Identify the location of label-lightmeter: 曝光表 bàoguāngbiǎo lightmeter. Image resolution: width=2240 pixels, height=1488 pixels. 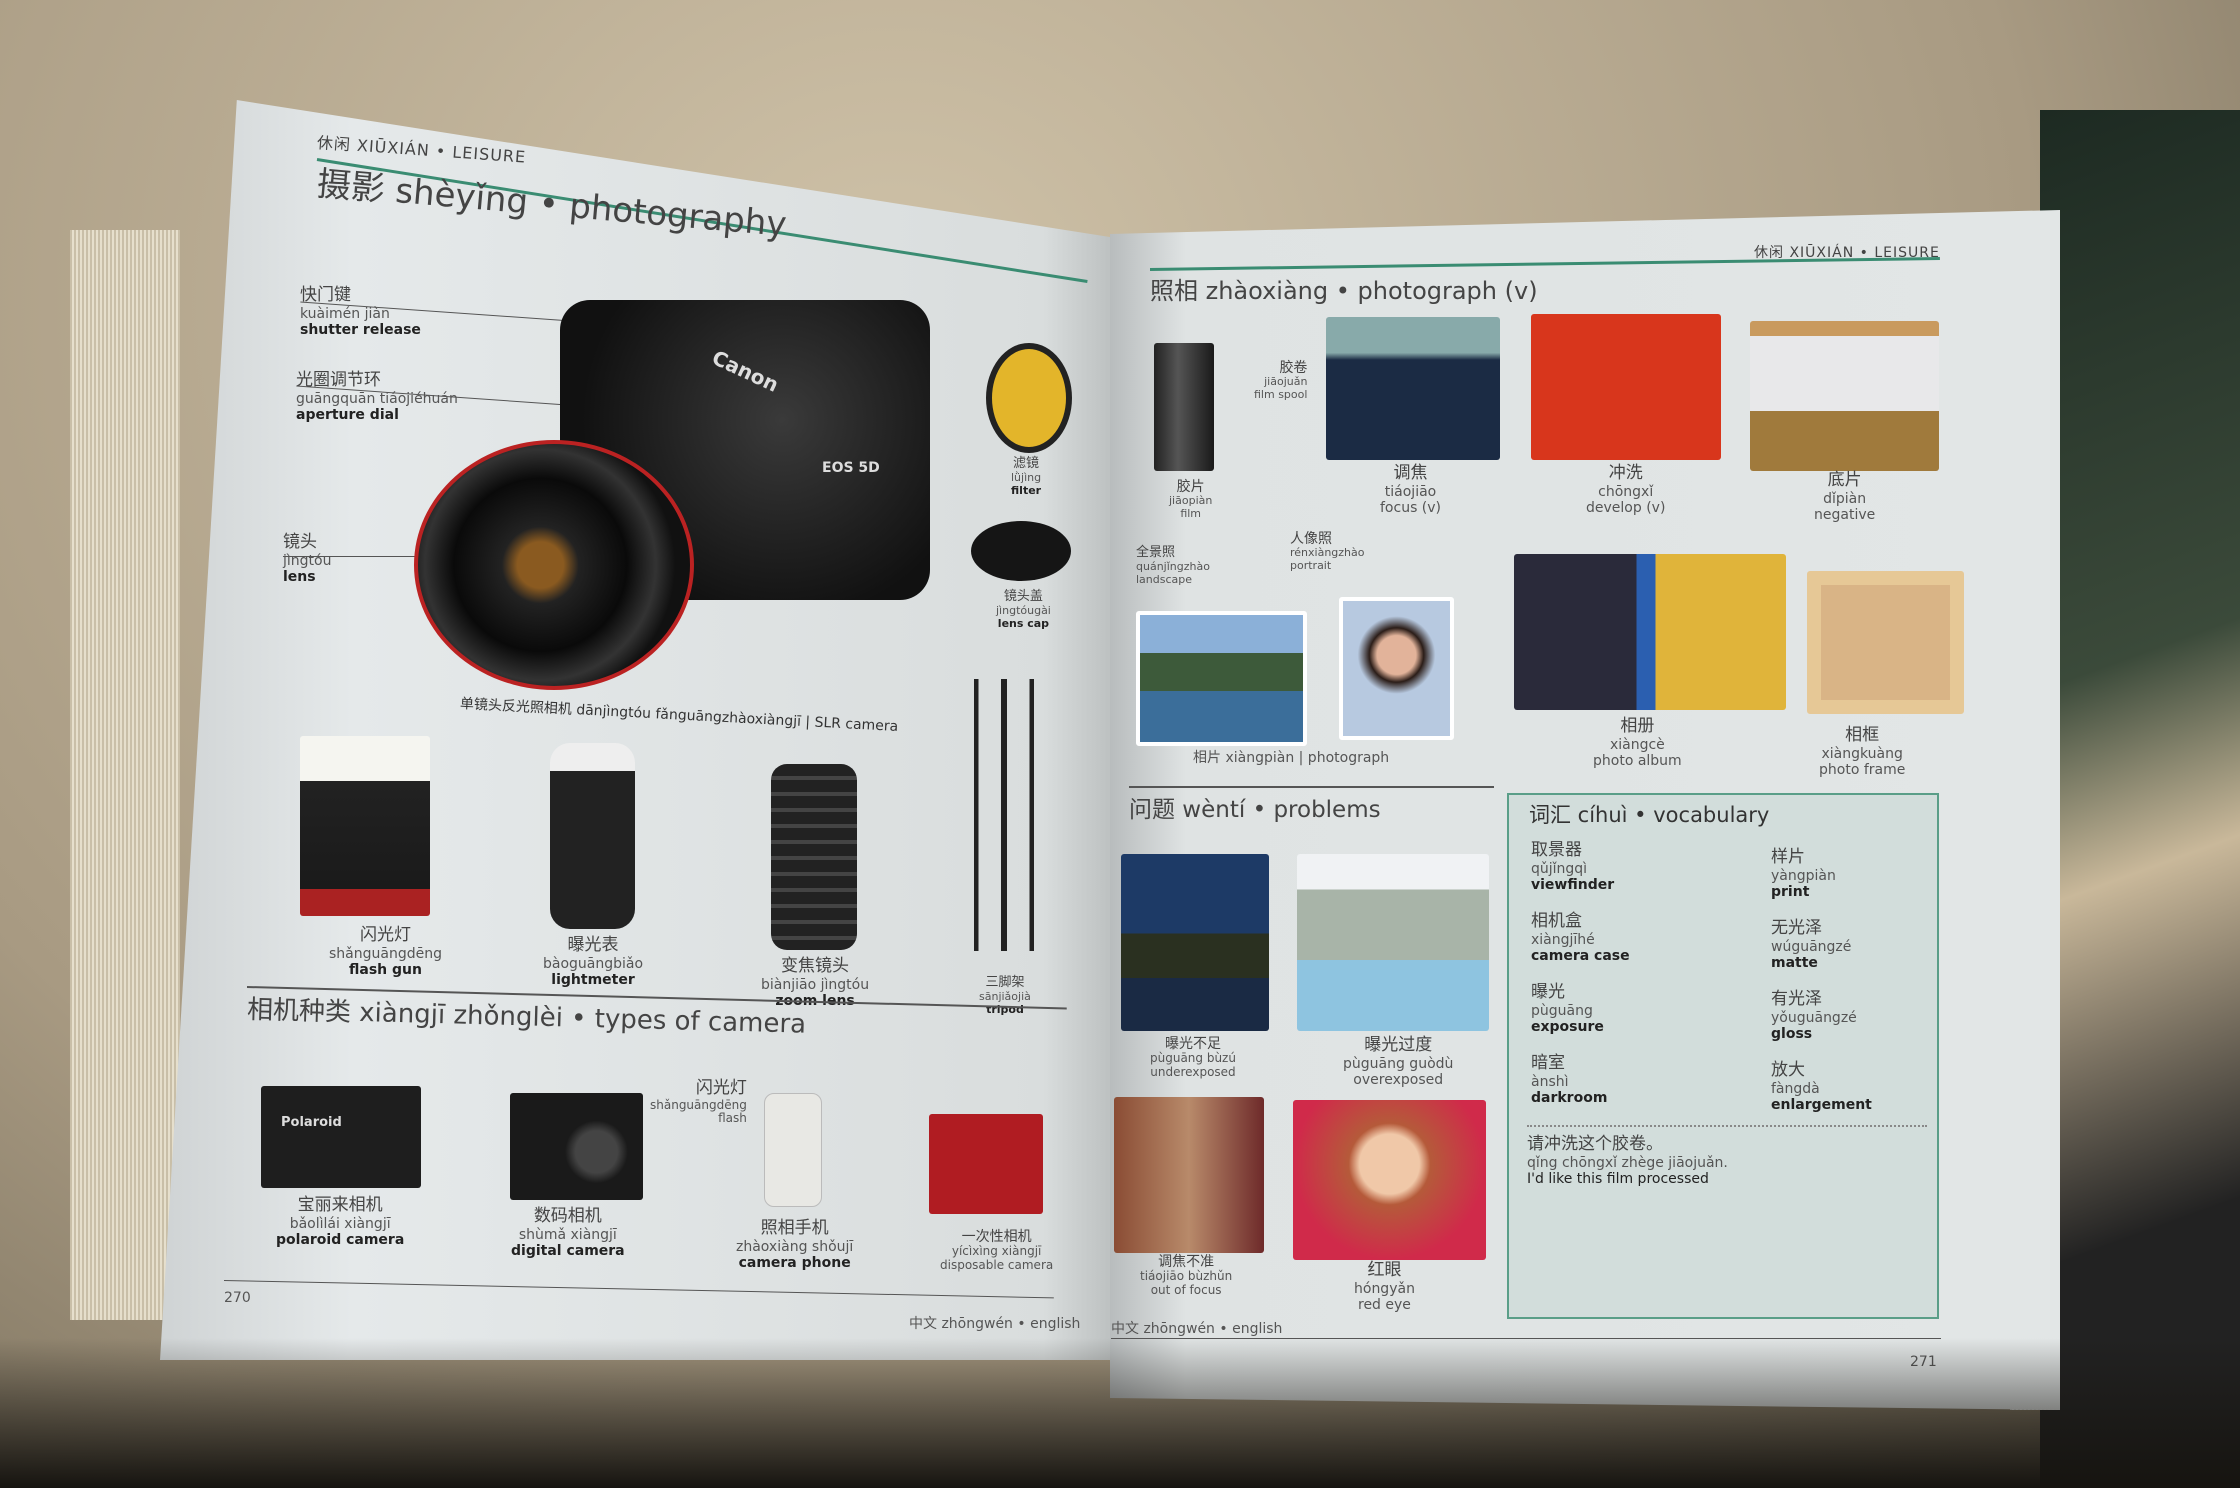
(593, 961).